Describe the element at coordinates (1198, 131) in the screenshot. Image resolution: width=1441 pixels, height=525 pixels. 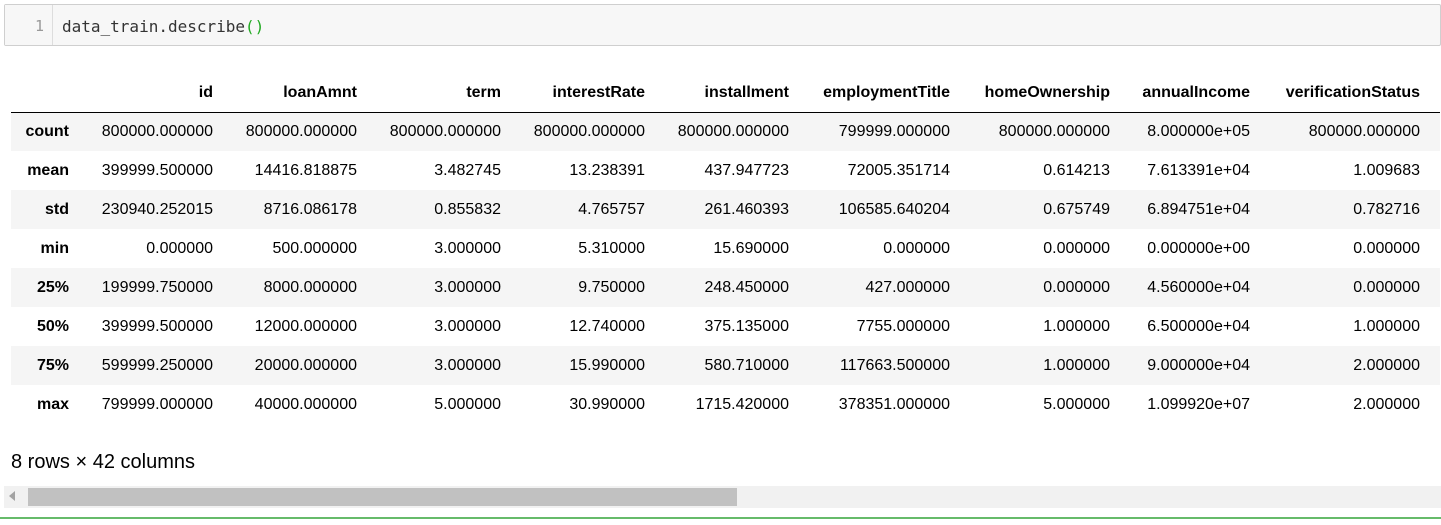
I see `table-cell: 8.000000e+05` at that location.